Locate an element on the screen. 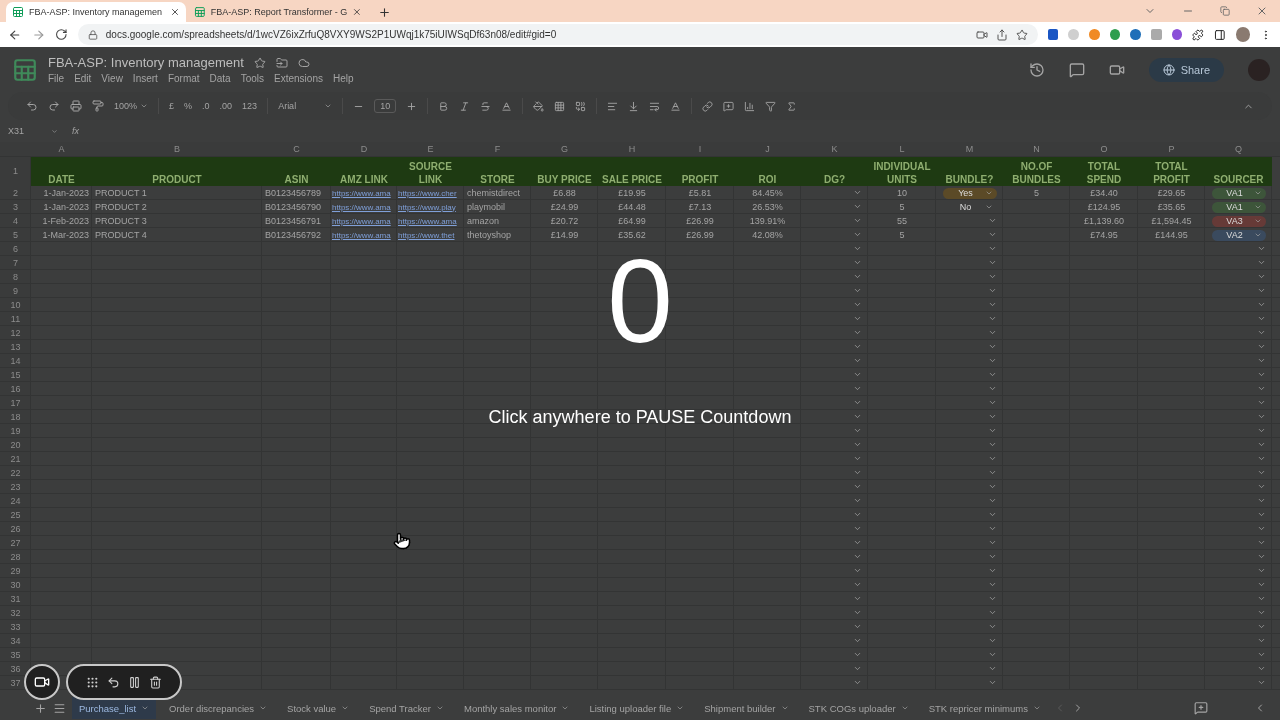 The height and width of the screenshot is (720, 1280). restore-icon is located at coordinates (1225, 11).